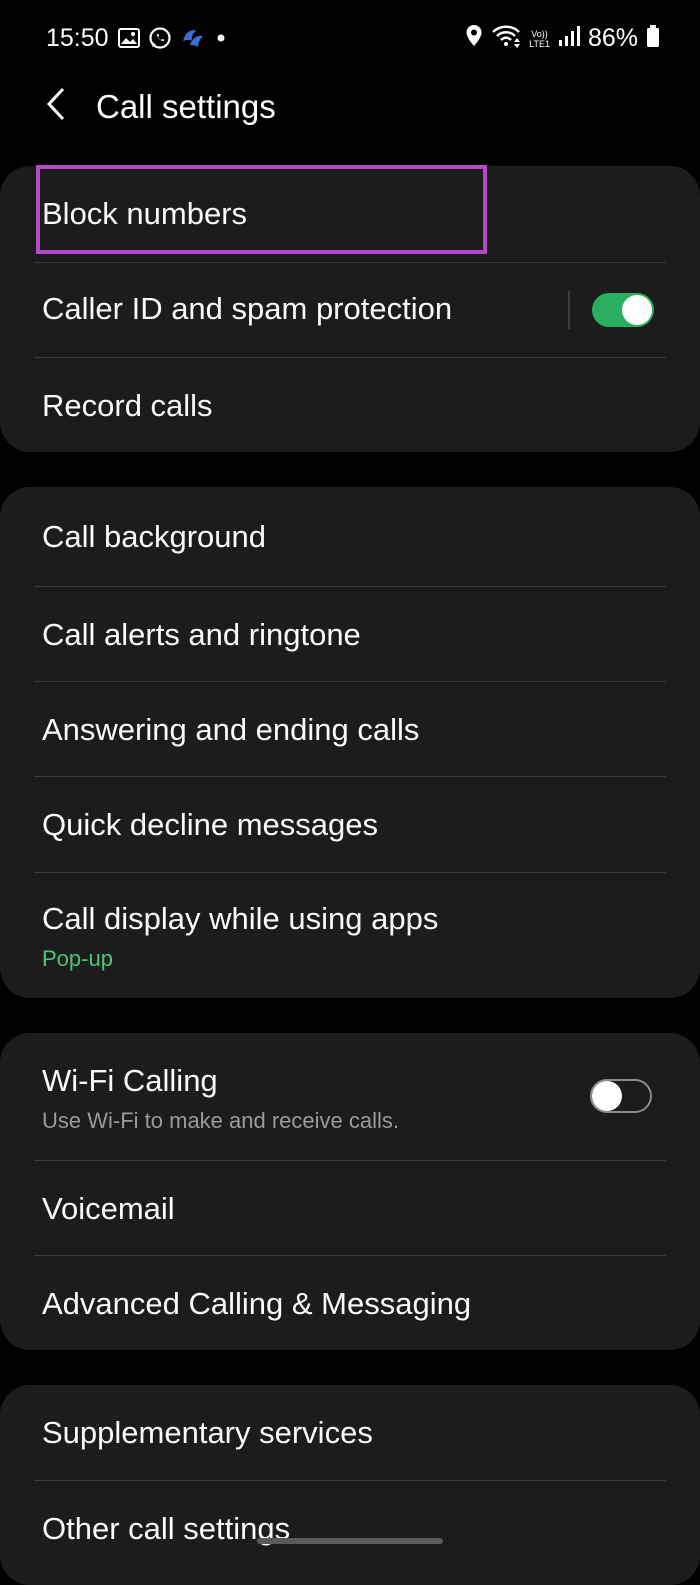 The height and width of the screenshot is (1585, 700). Describe the element at coordinates (193, 40) in the screenshot. I see `app-notification-icon` at that location.